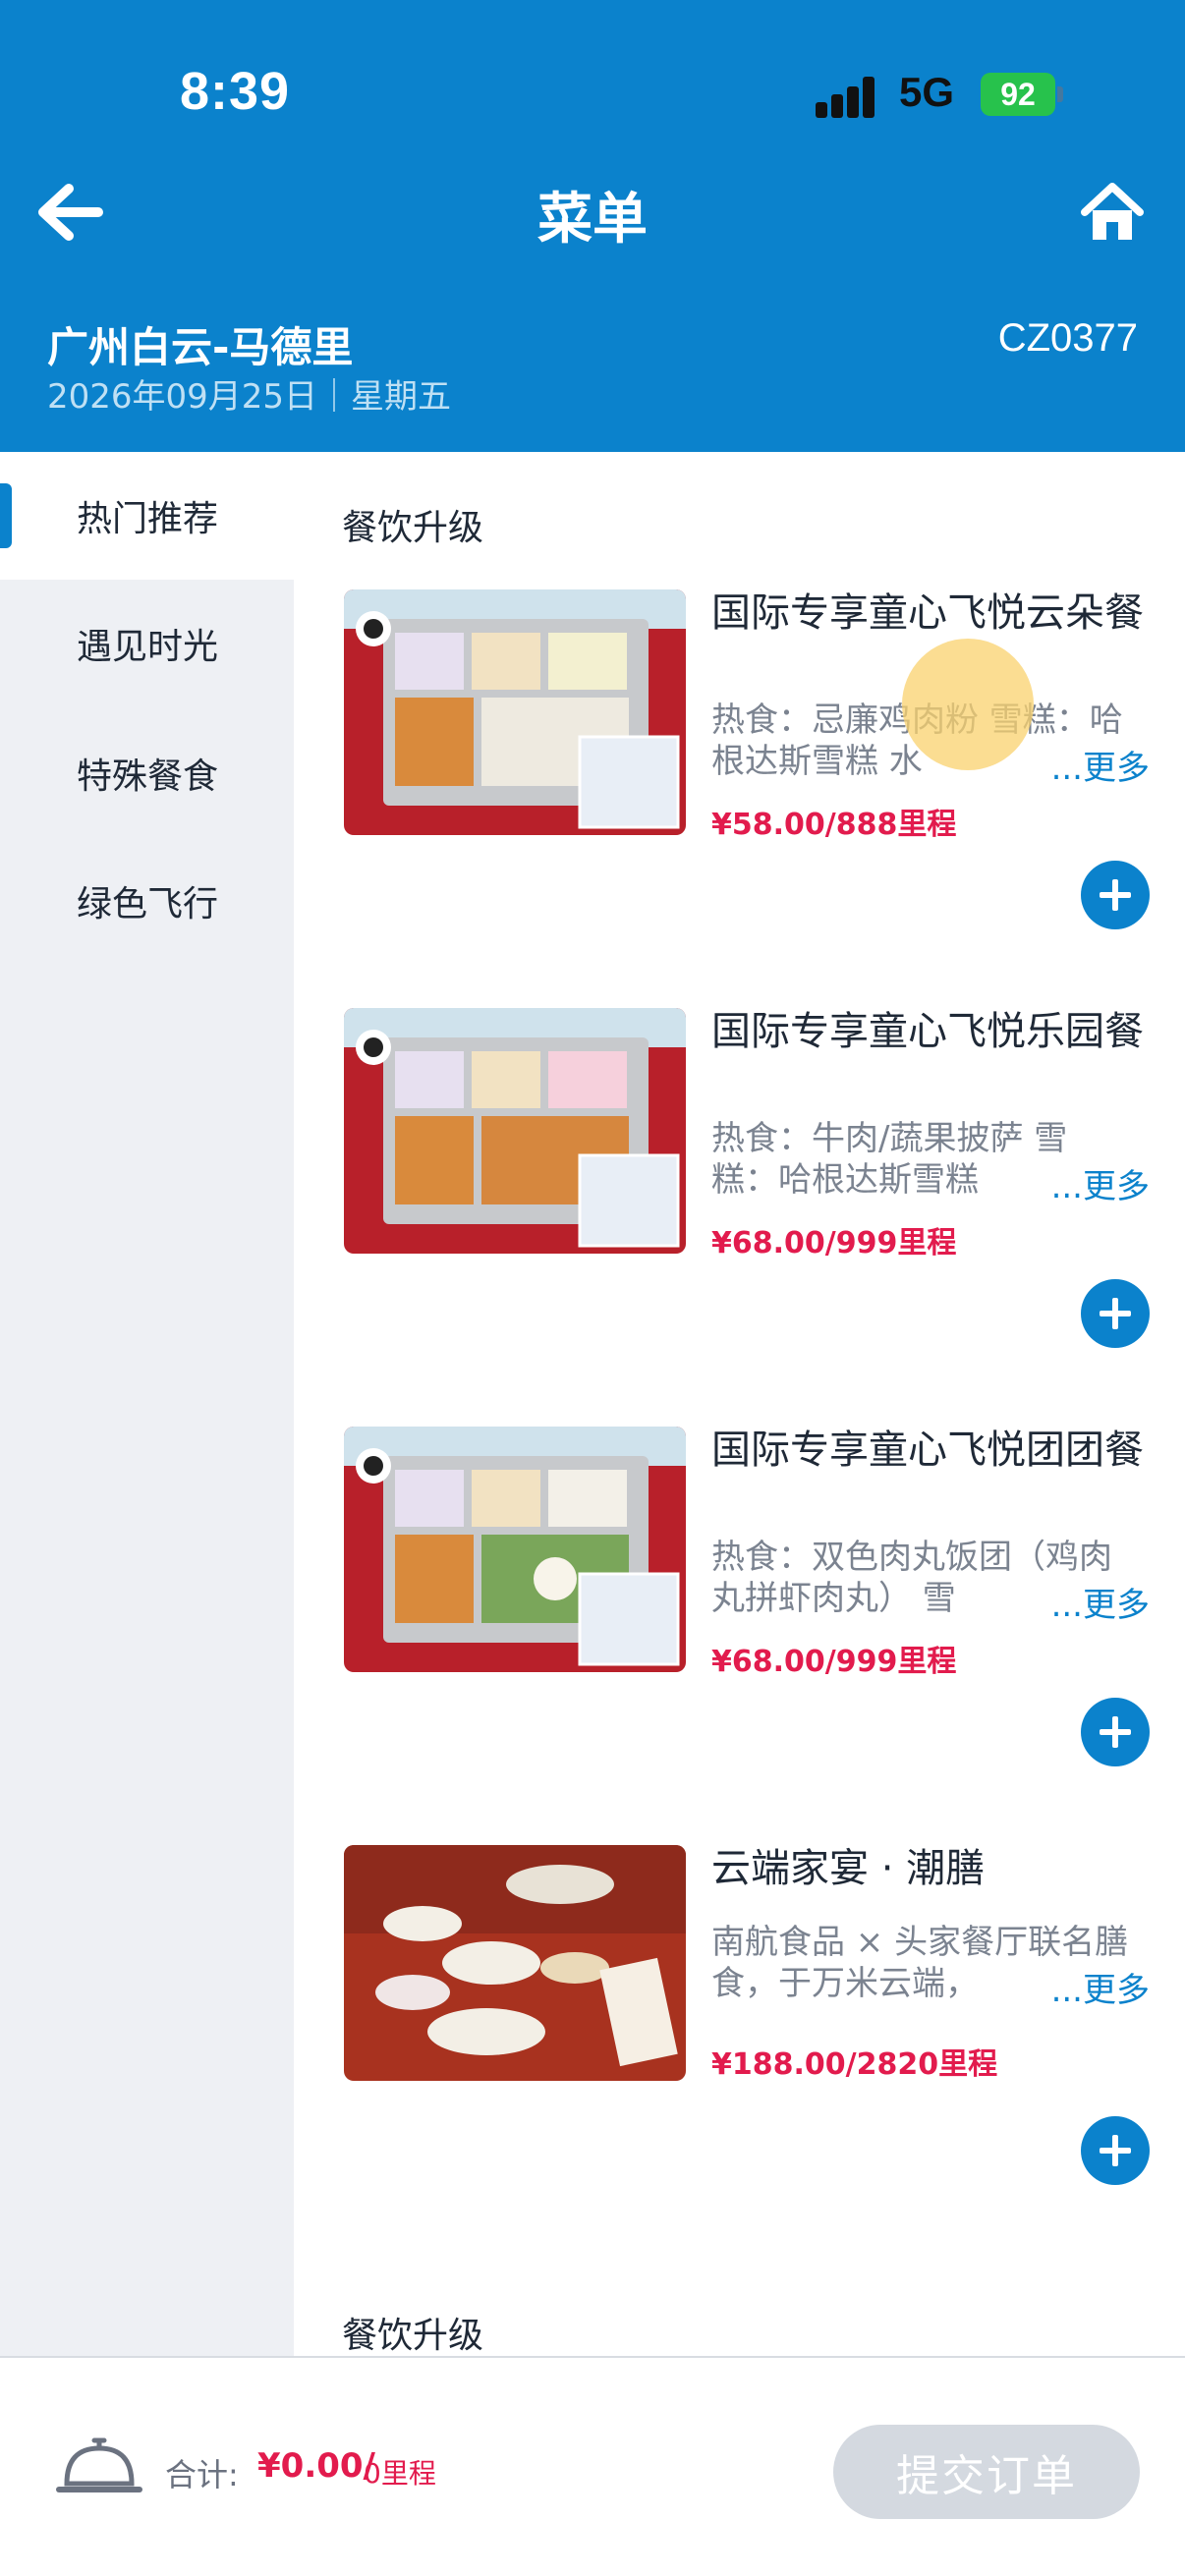  I want to click on sidebar-item-label: 热门推荐, so click(148, 519).